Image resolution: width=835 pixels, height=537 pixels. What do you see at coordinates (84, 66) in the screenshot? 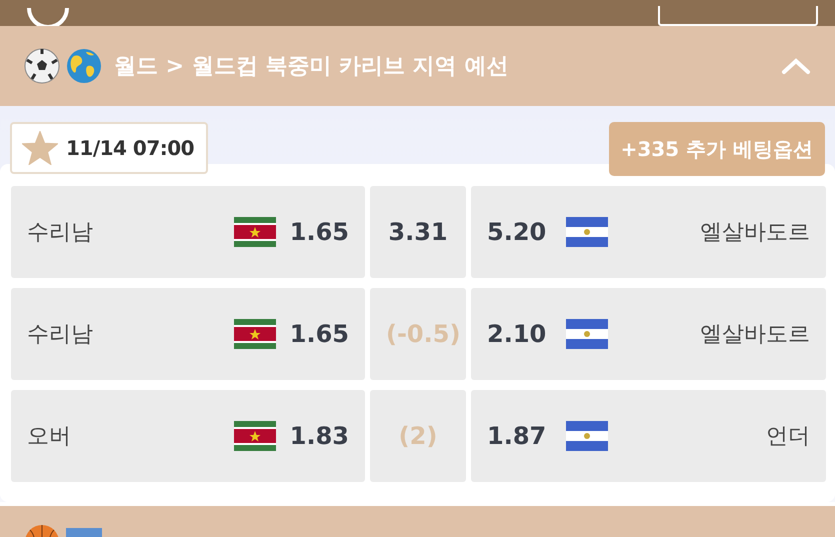
I see `globe-icon` at bounding box center [84, 66].